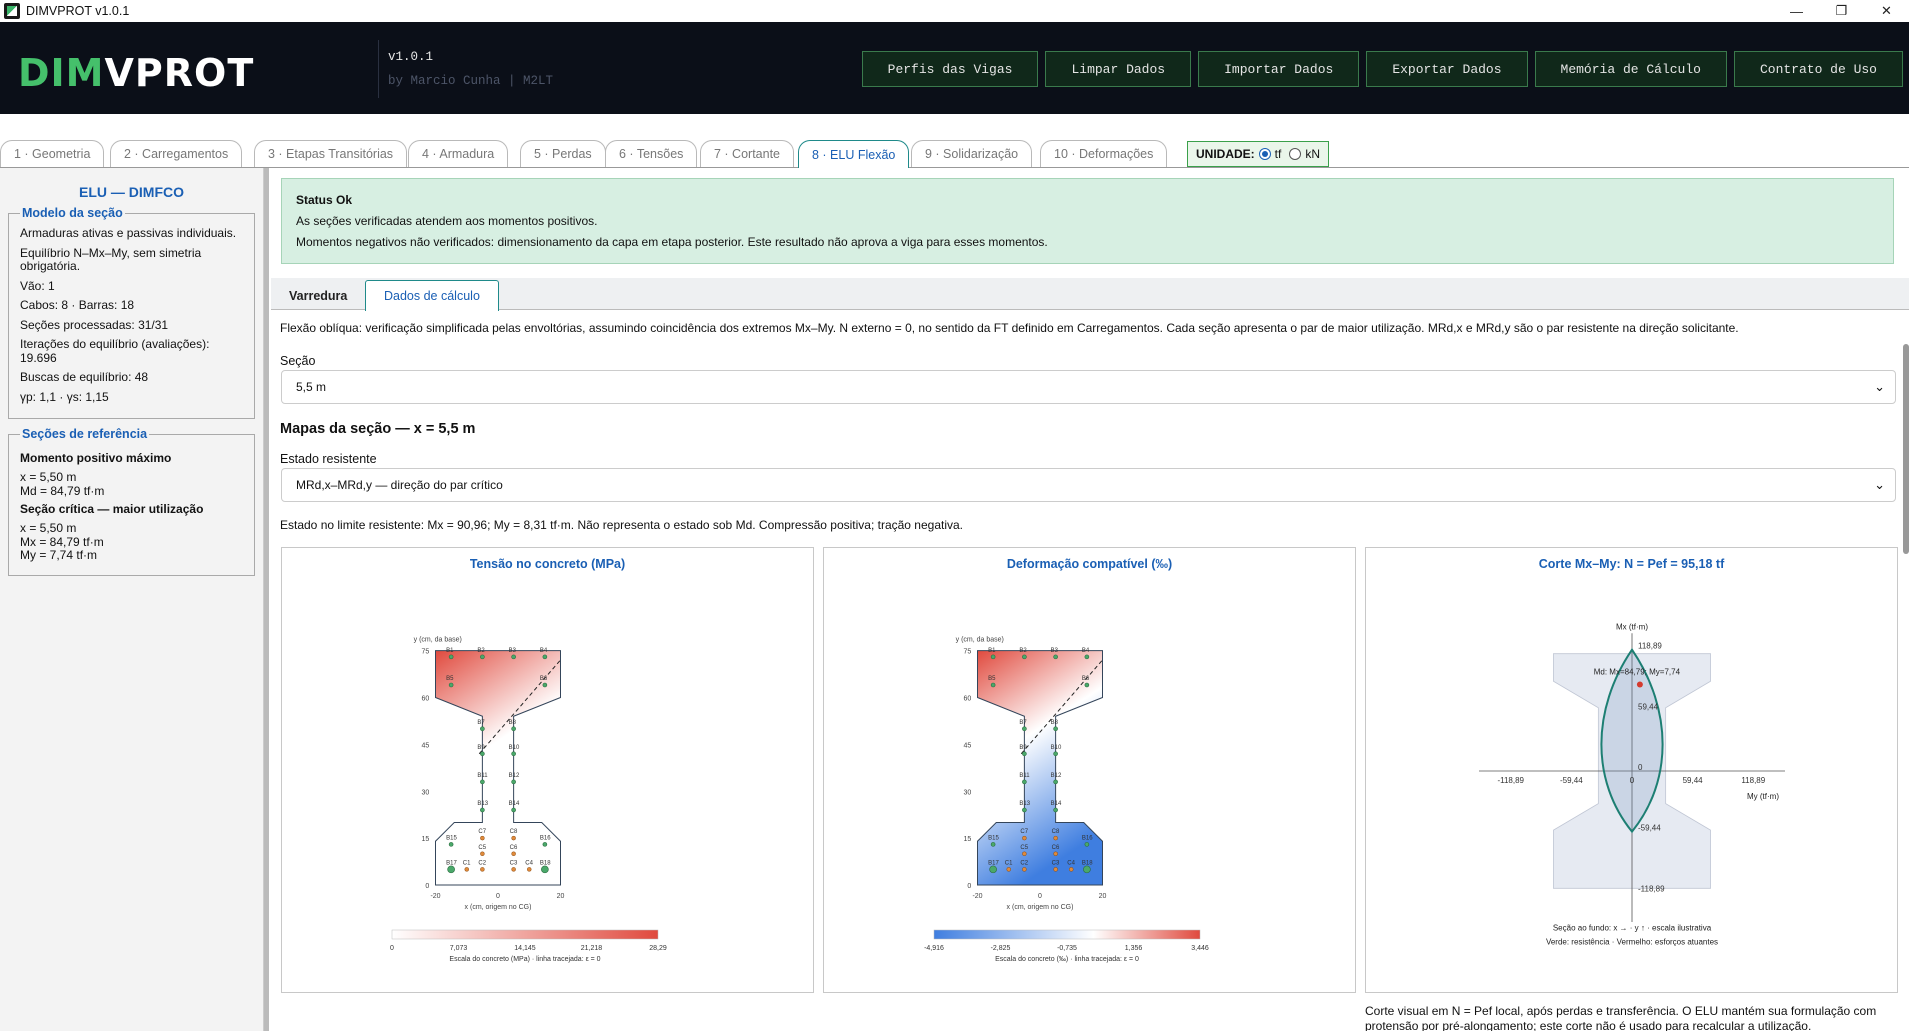  Describe the element at coordinates (328, 459) in the screenshot. I see `estado-label: Estado resistente` at that location.